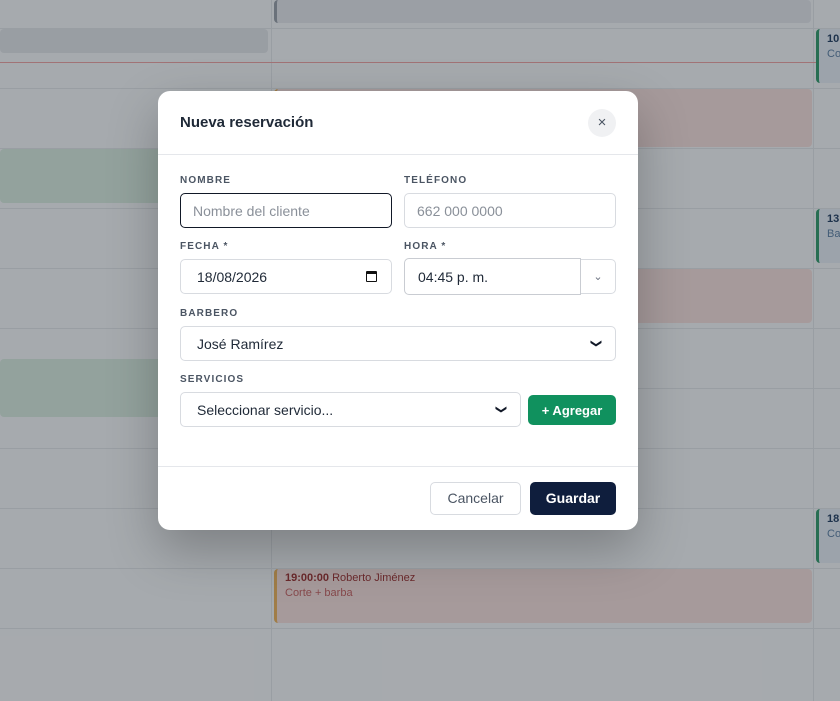 This screenshot has width=840, height=701. What do you see at coordinates (398, 123) in the screenshot?
I see `modal-header: Nueva reservación ×` at bounding box center [398, 123].